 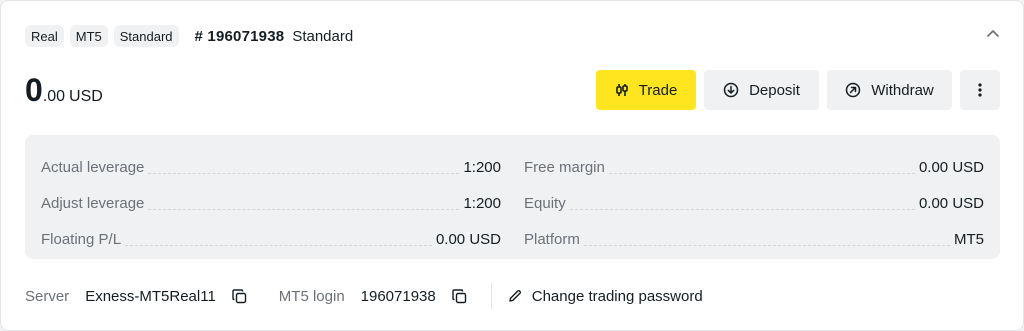 I want to click on balance-decimal: .00, so click(x=54, y=96).